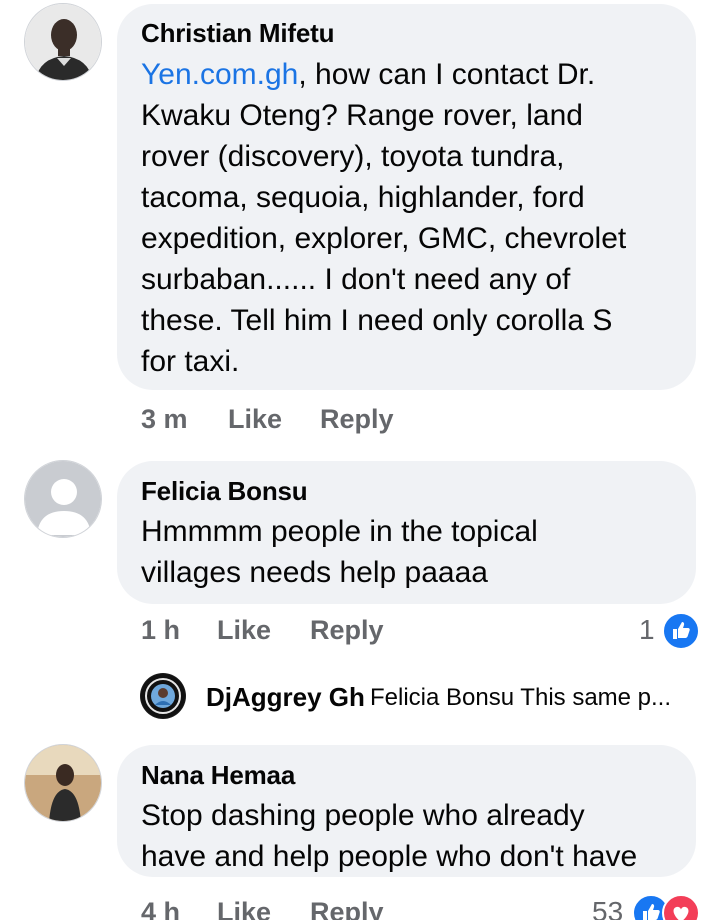 The height and width of the screenshot is (920, 720). What do you see at coordinates (237, 33) in the screenshot?
I see `comment-author: Christian Mifetu` at bounding box center [237, 33].